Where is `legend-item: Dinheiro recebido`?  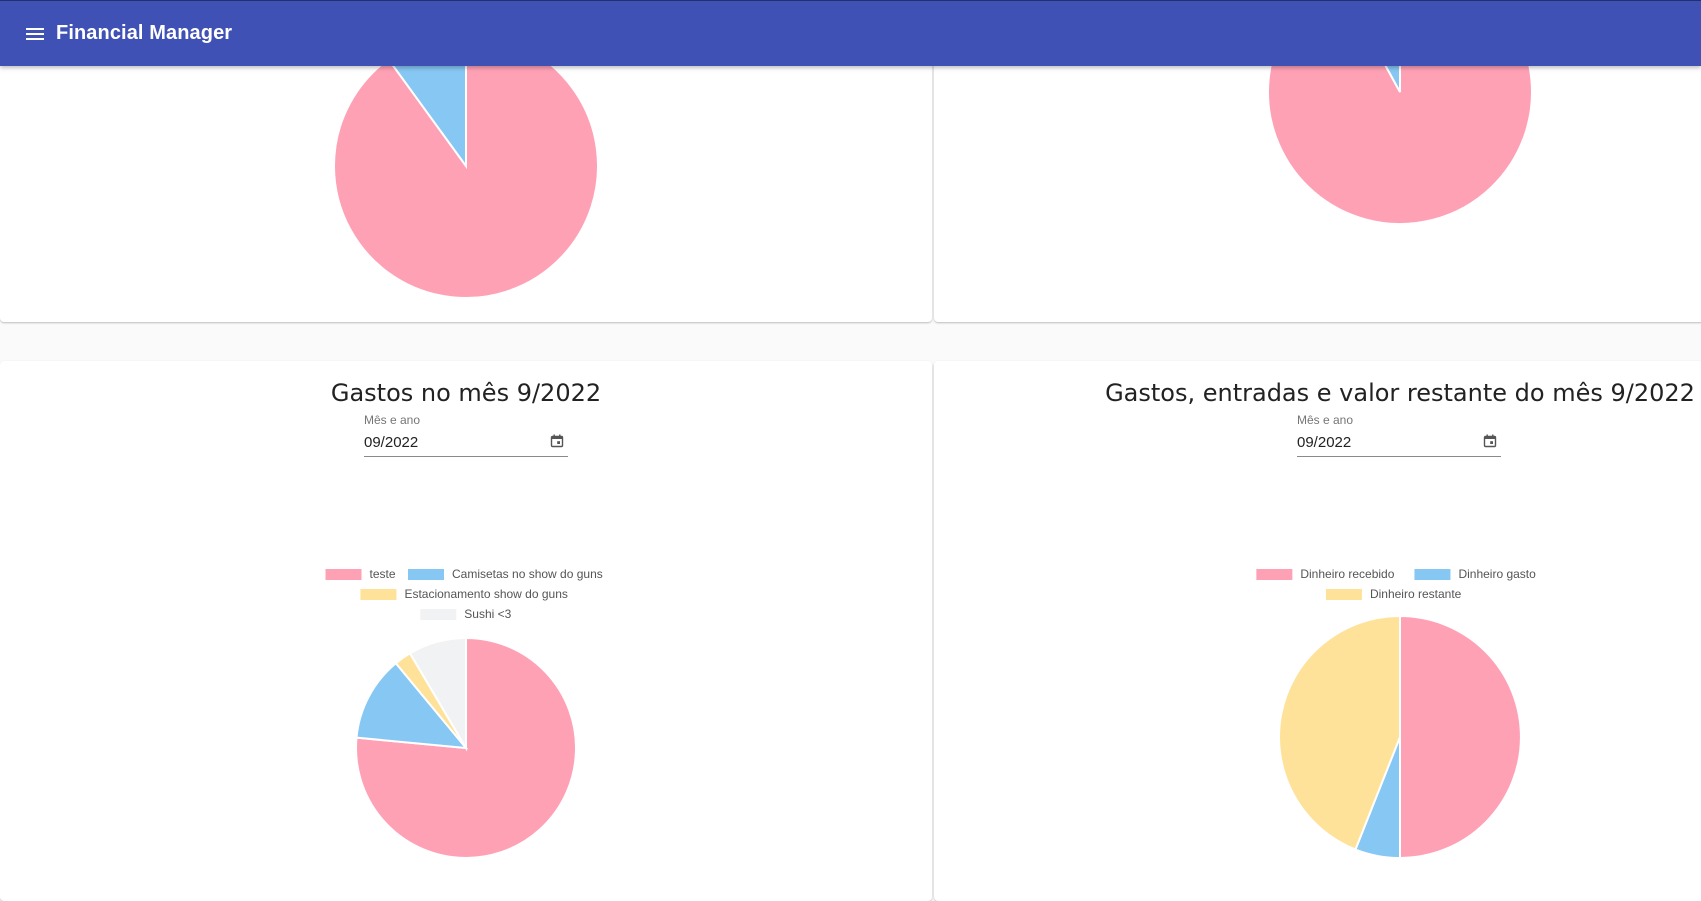
legend-item: Dinheiro recebido is located at coordinates (1325, 574).